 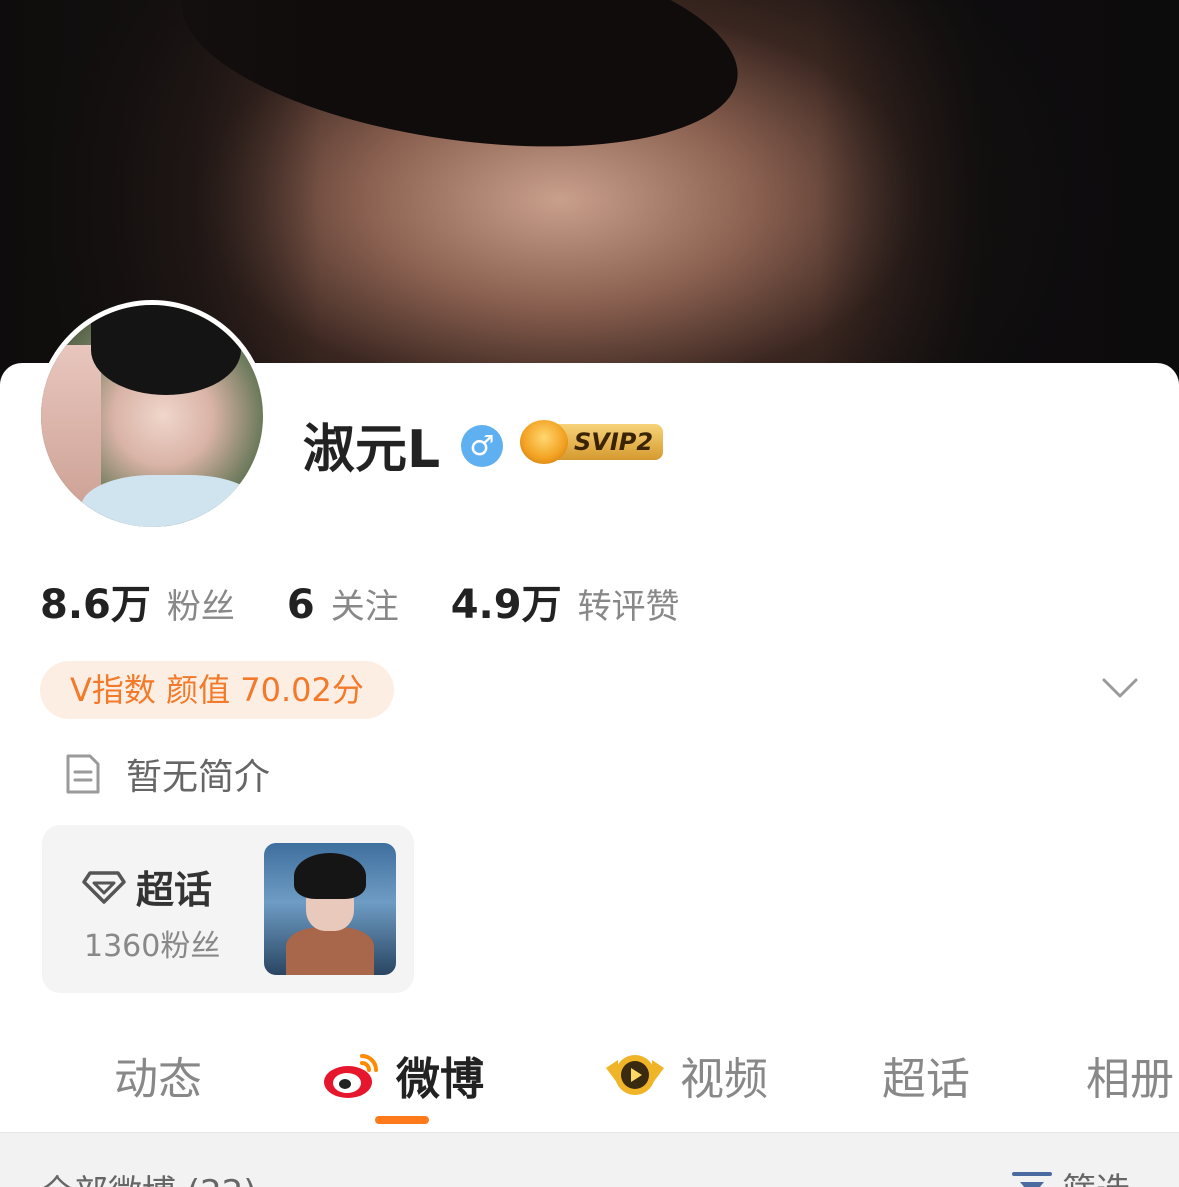 I want to click on tab-video-label: 视频, so click(x=724, y=1079).